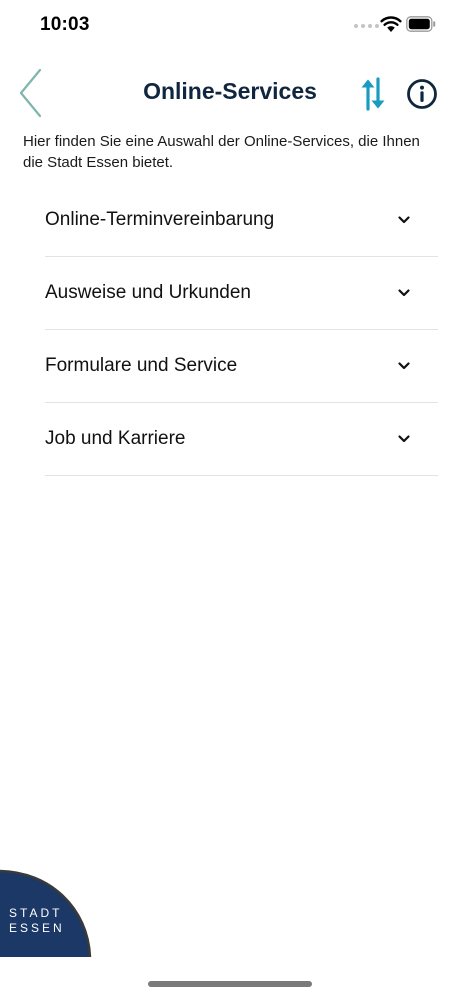 The image size is (460, 996). What do you see at coordinates (230, 984) in the screenshot?
I see `home-indicator` at bounding box center [230, 984].